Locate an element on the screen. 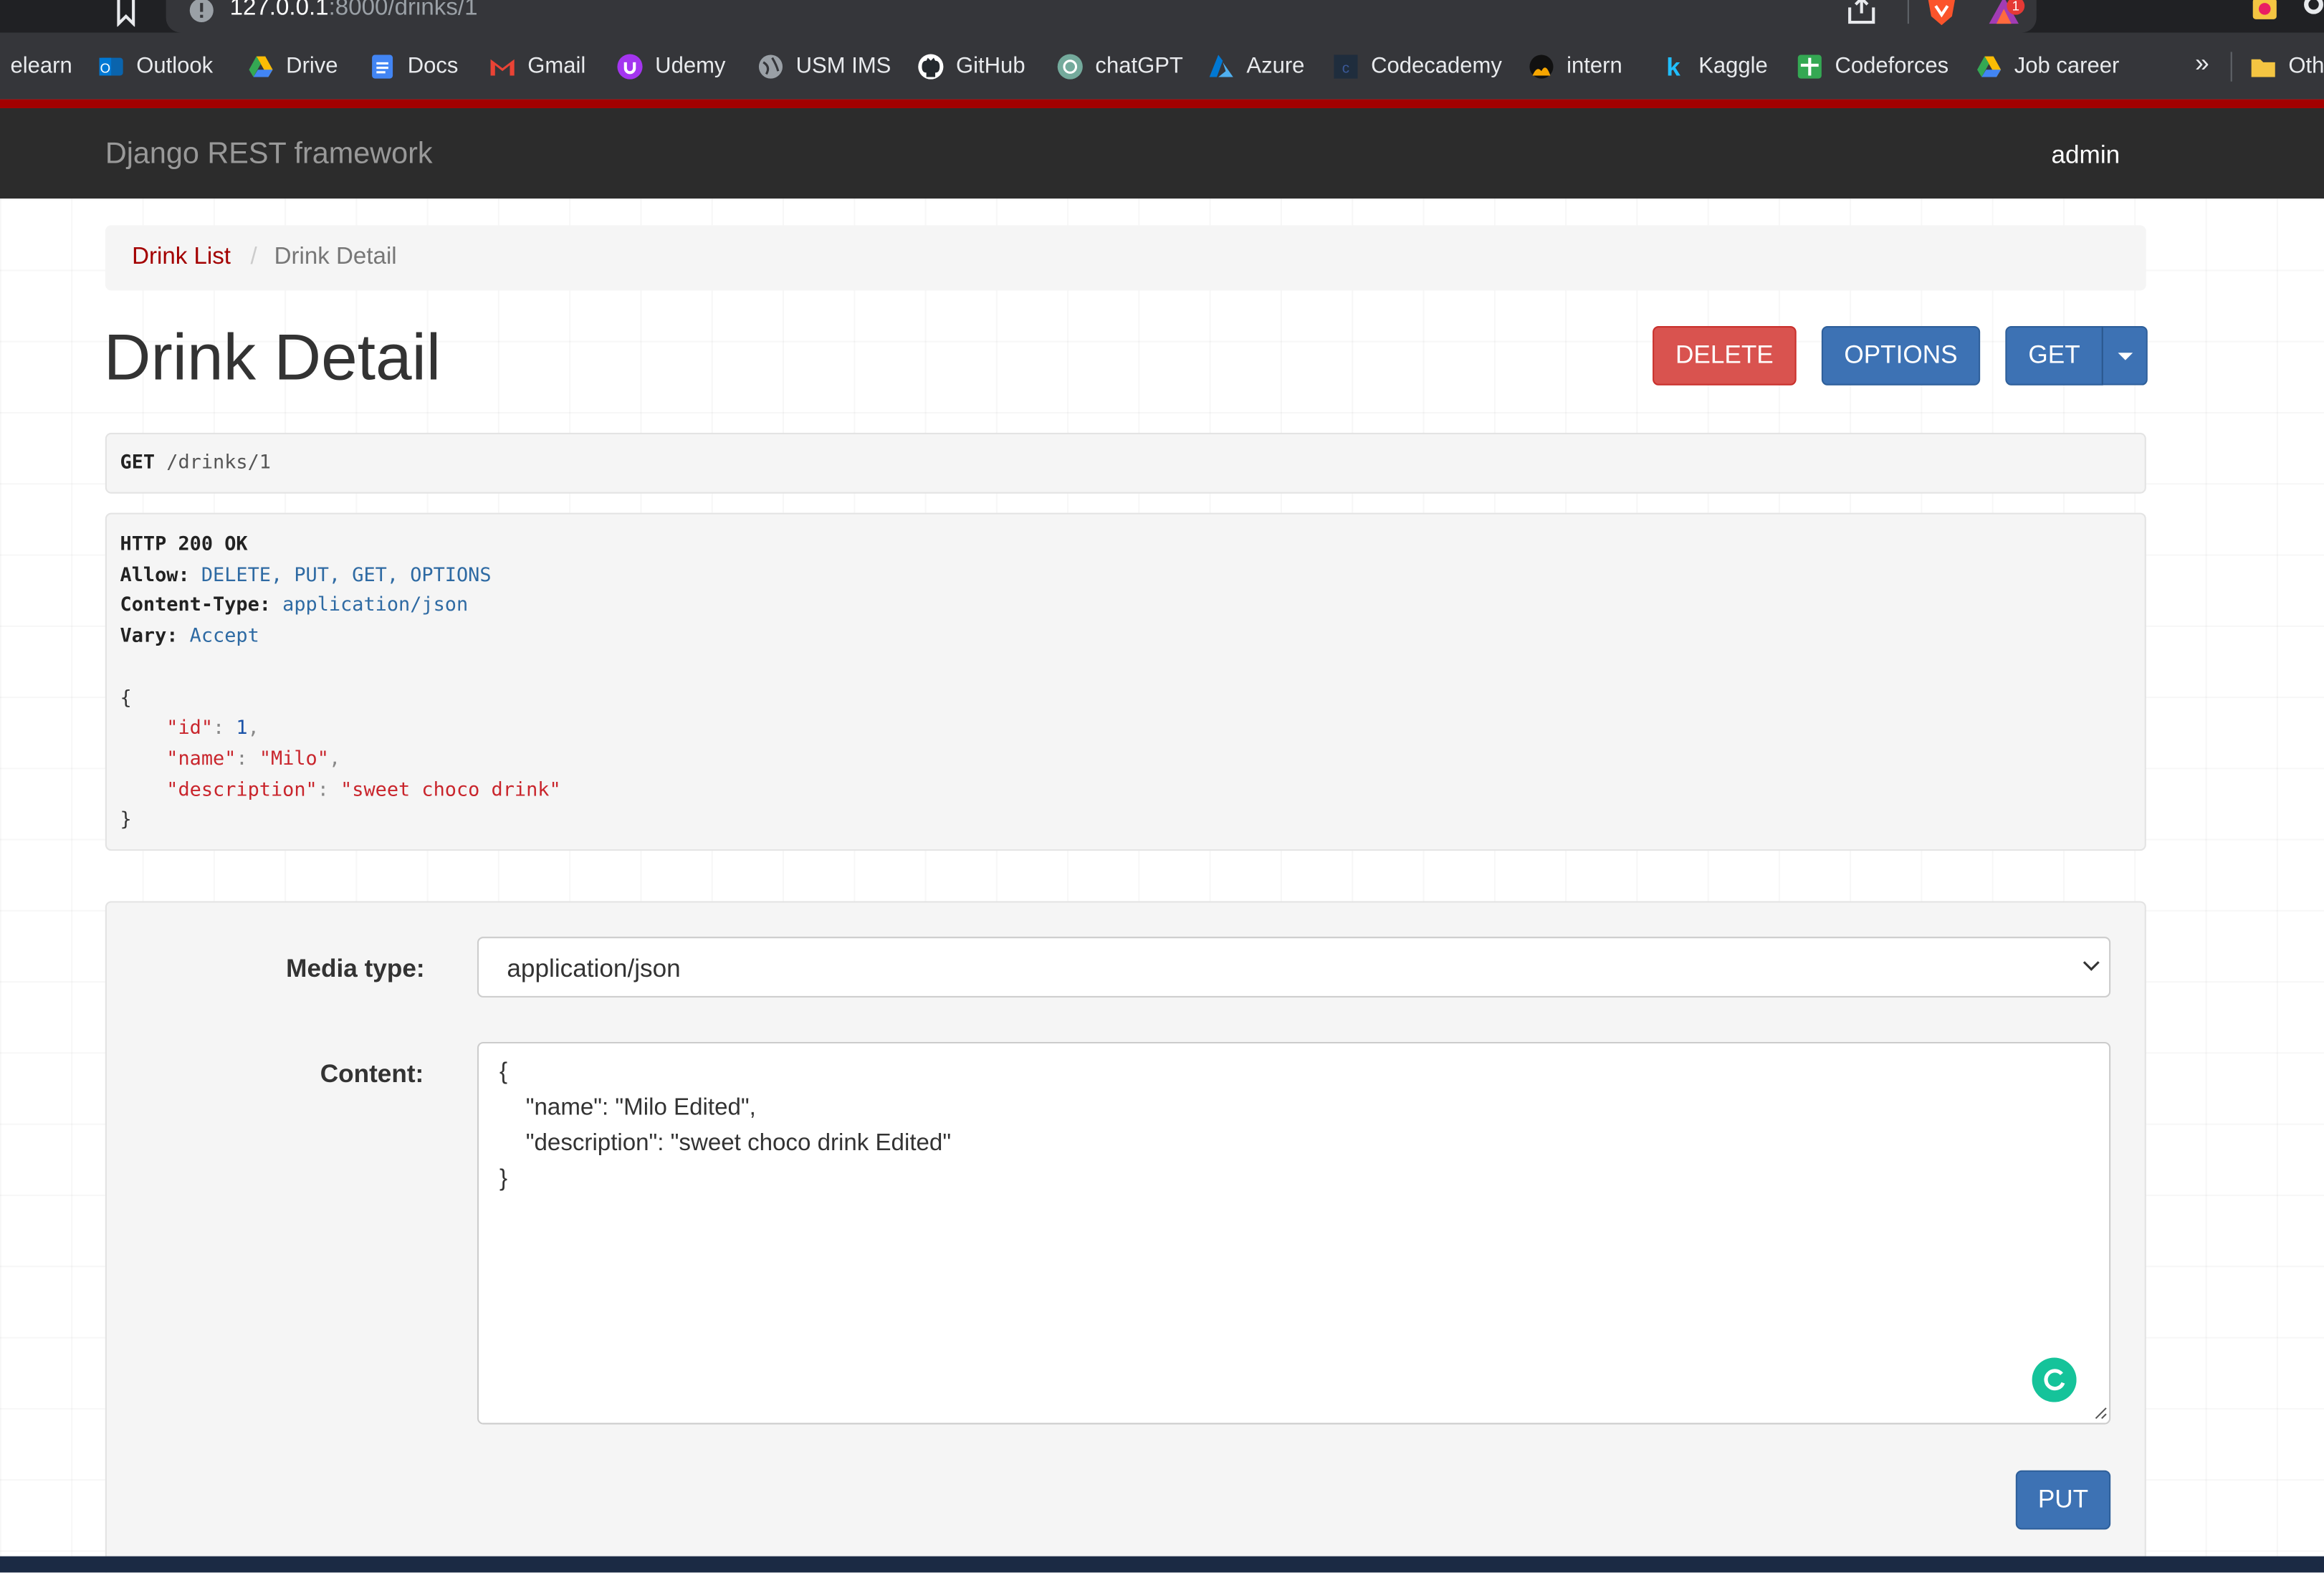  response-status-line: HTTP 200 OK is located at coordinates (184, 545).